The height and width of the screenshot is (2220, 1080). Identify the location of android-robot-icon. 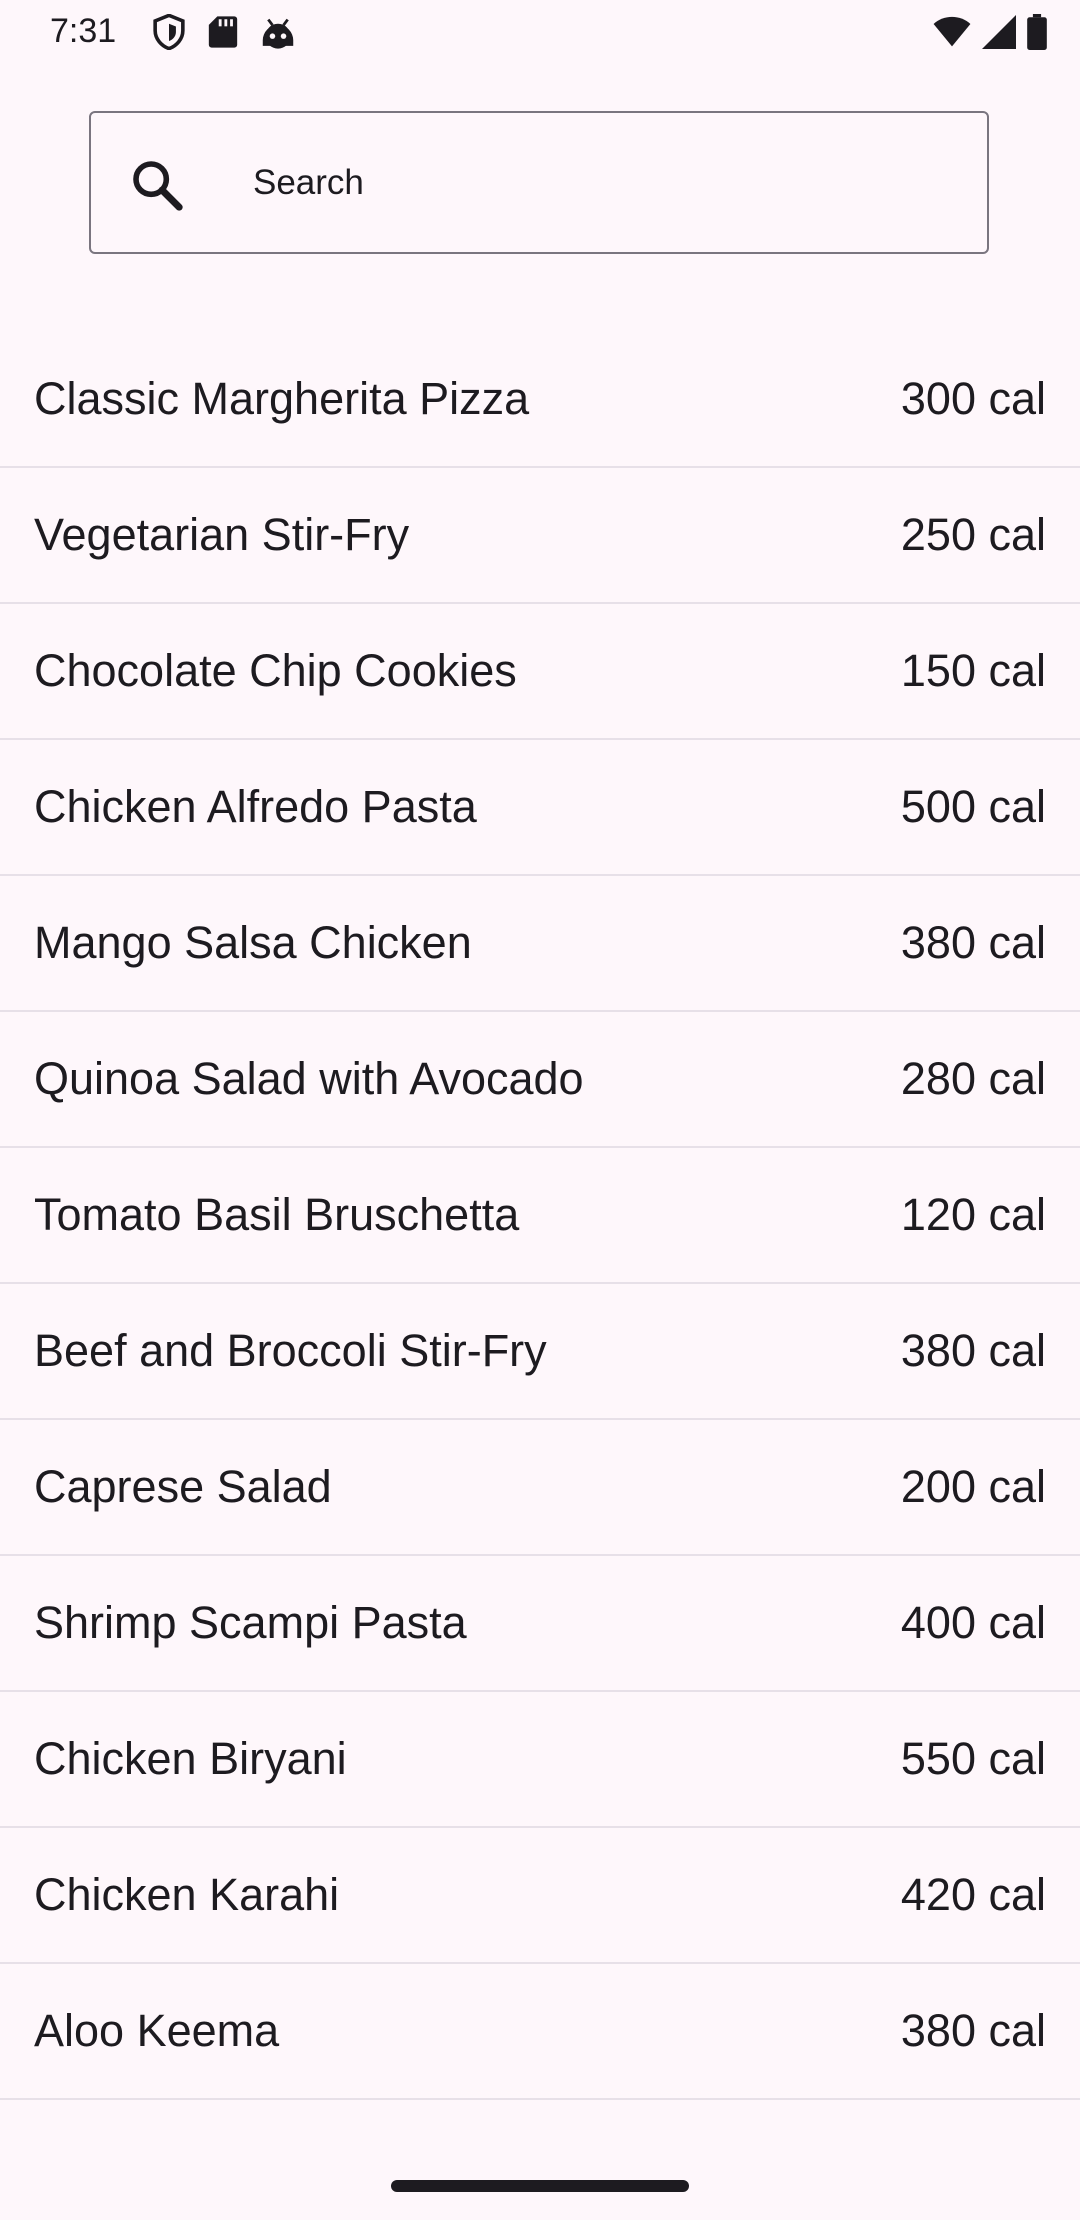
(278, 34).